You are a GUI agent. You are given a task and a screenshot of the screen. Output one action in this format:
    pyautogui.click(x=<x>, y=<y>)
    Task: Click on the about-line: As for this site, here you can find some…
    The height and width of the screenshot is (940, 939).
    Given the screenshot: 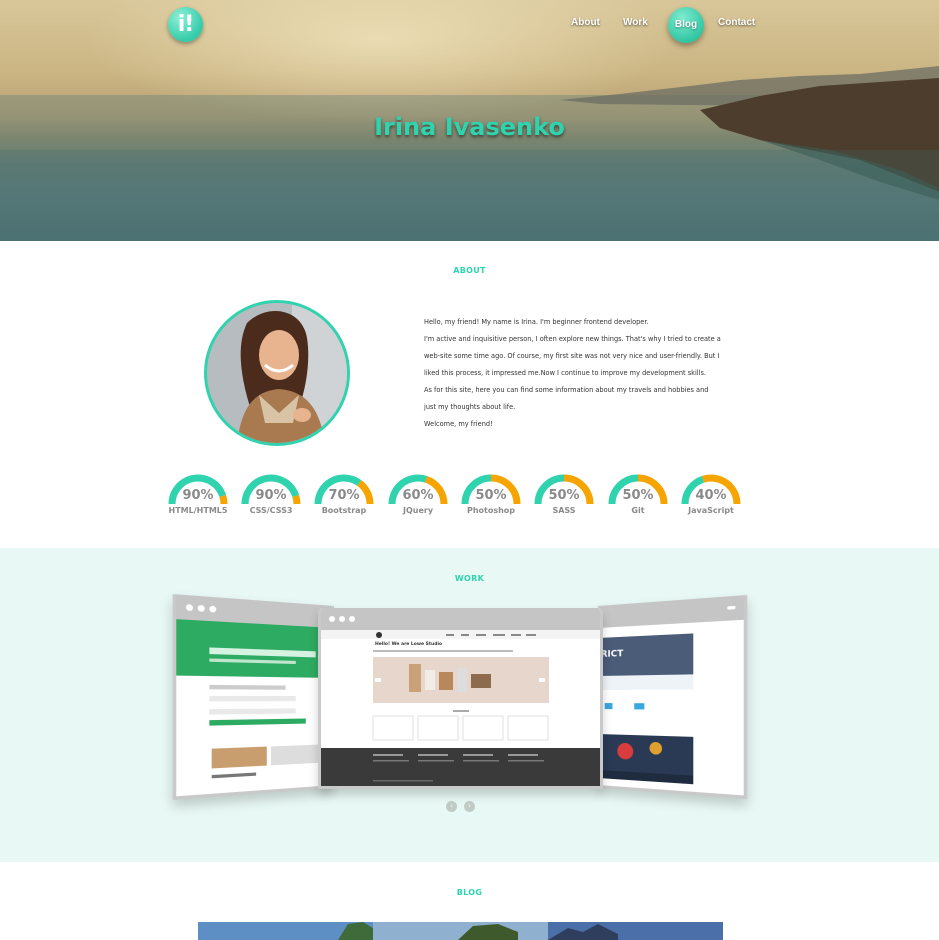 What is the action you would take?
    pyautogui.click(x=566, y=390)
    